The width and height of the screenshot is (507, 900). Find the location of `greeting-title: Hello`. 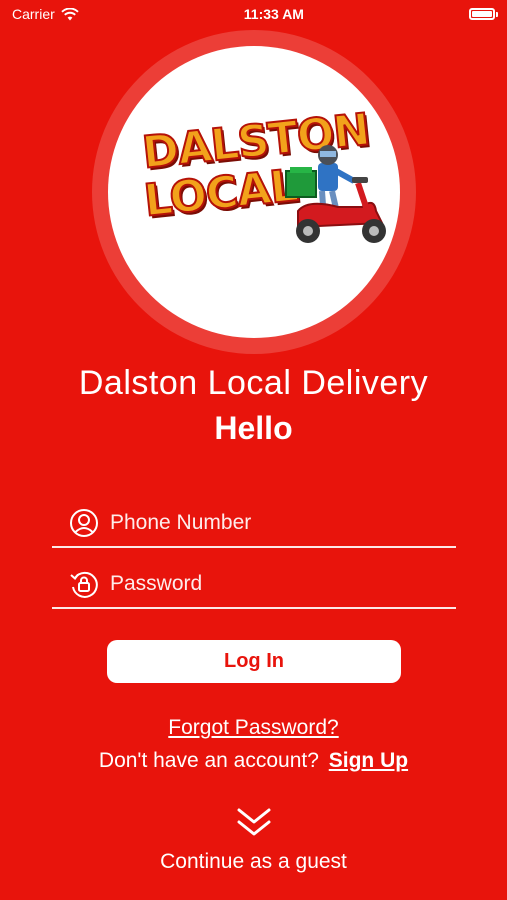

greeting-title: Hello is located at coordinates (253, 428).